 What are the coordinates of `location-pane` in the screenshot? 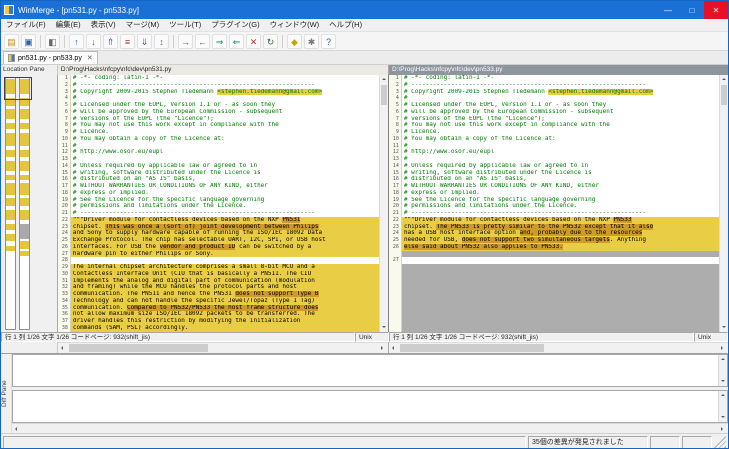 It's located at (29, 203).